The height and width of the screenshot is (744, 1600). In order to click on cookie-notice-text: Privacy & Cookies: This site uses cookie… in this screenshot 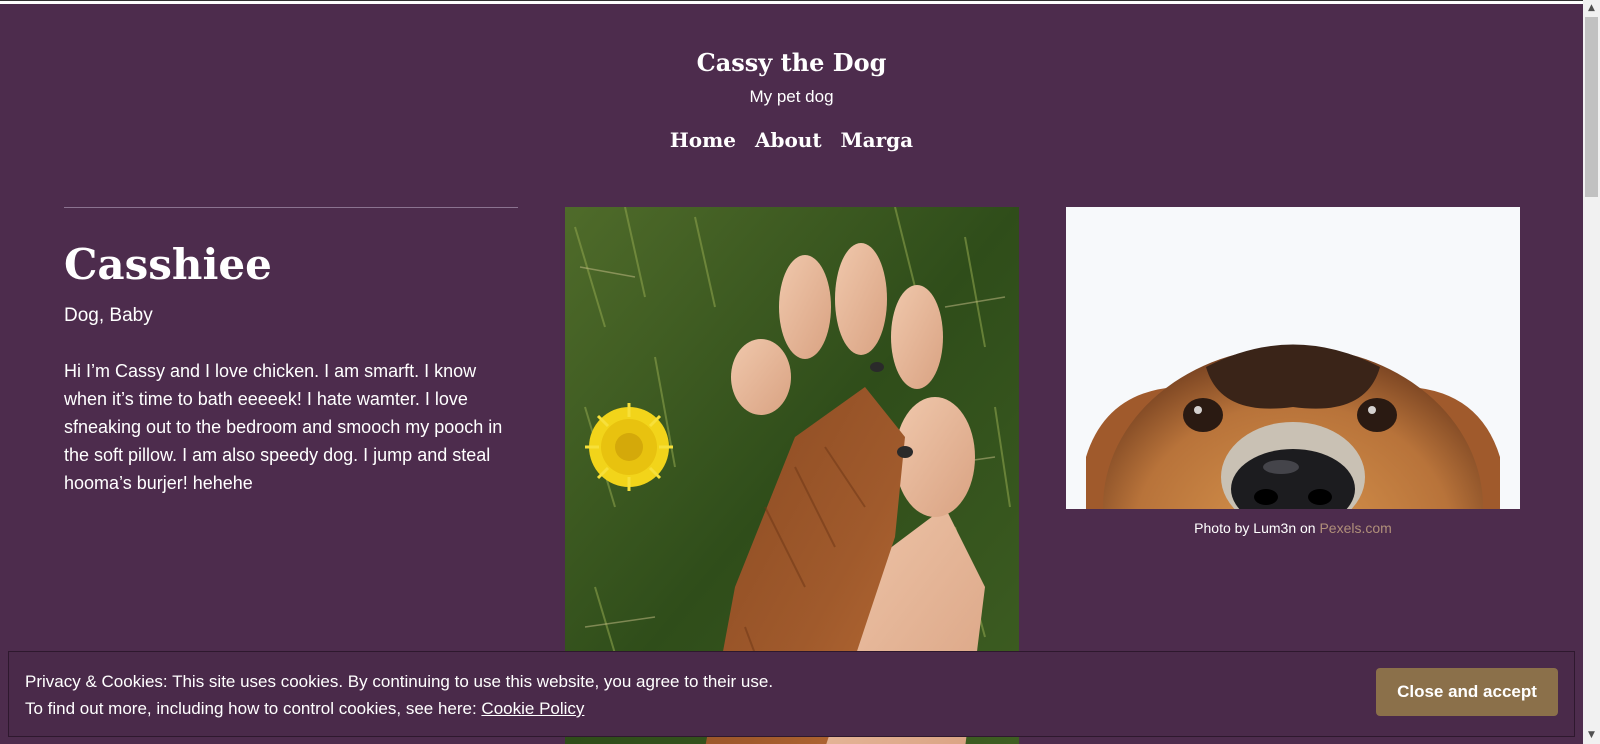, I will do `click(575, 695)`.